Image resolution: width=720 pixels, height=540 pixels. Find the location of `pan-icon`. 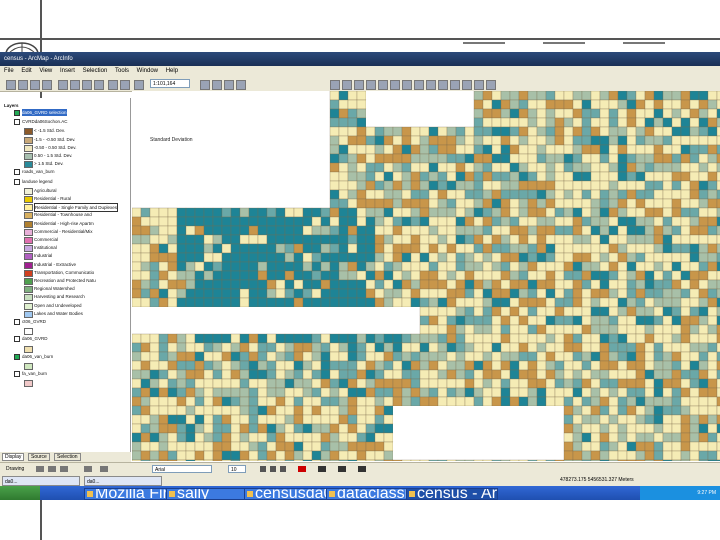

pan-icon is located at coordinates (383, 85).